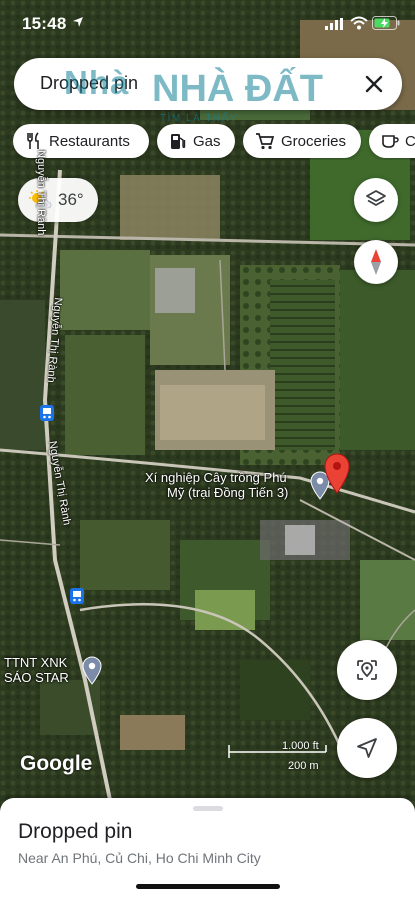  I want to click on sheet-subtitle: Near An Phú, Củ Chi, Ho Chi Minh City, so click(139, 858).